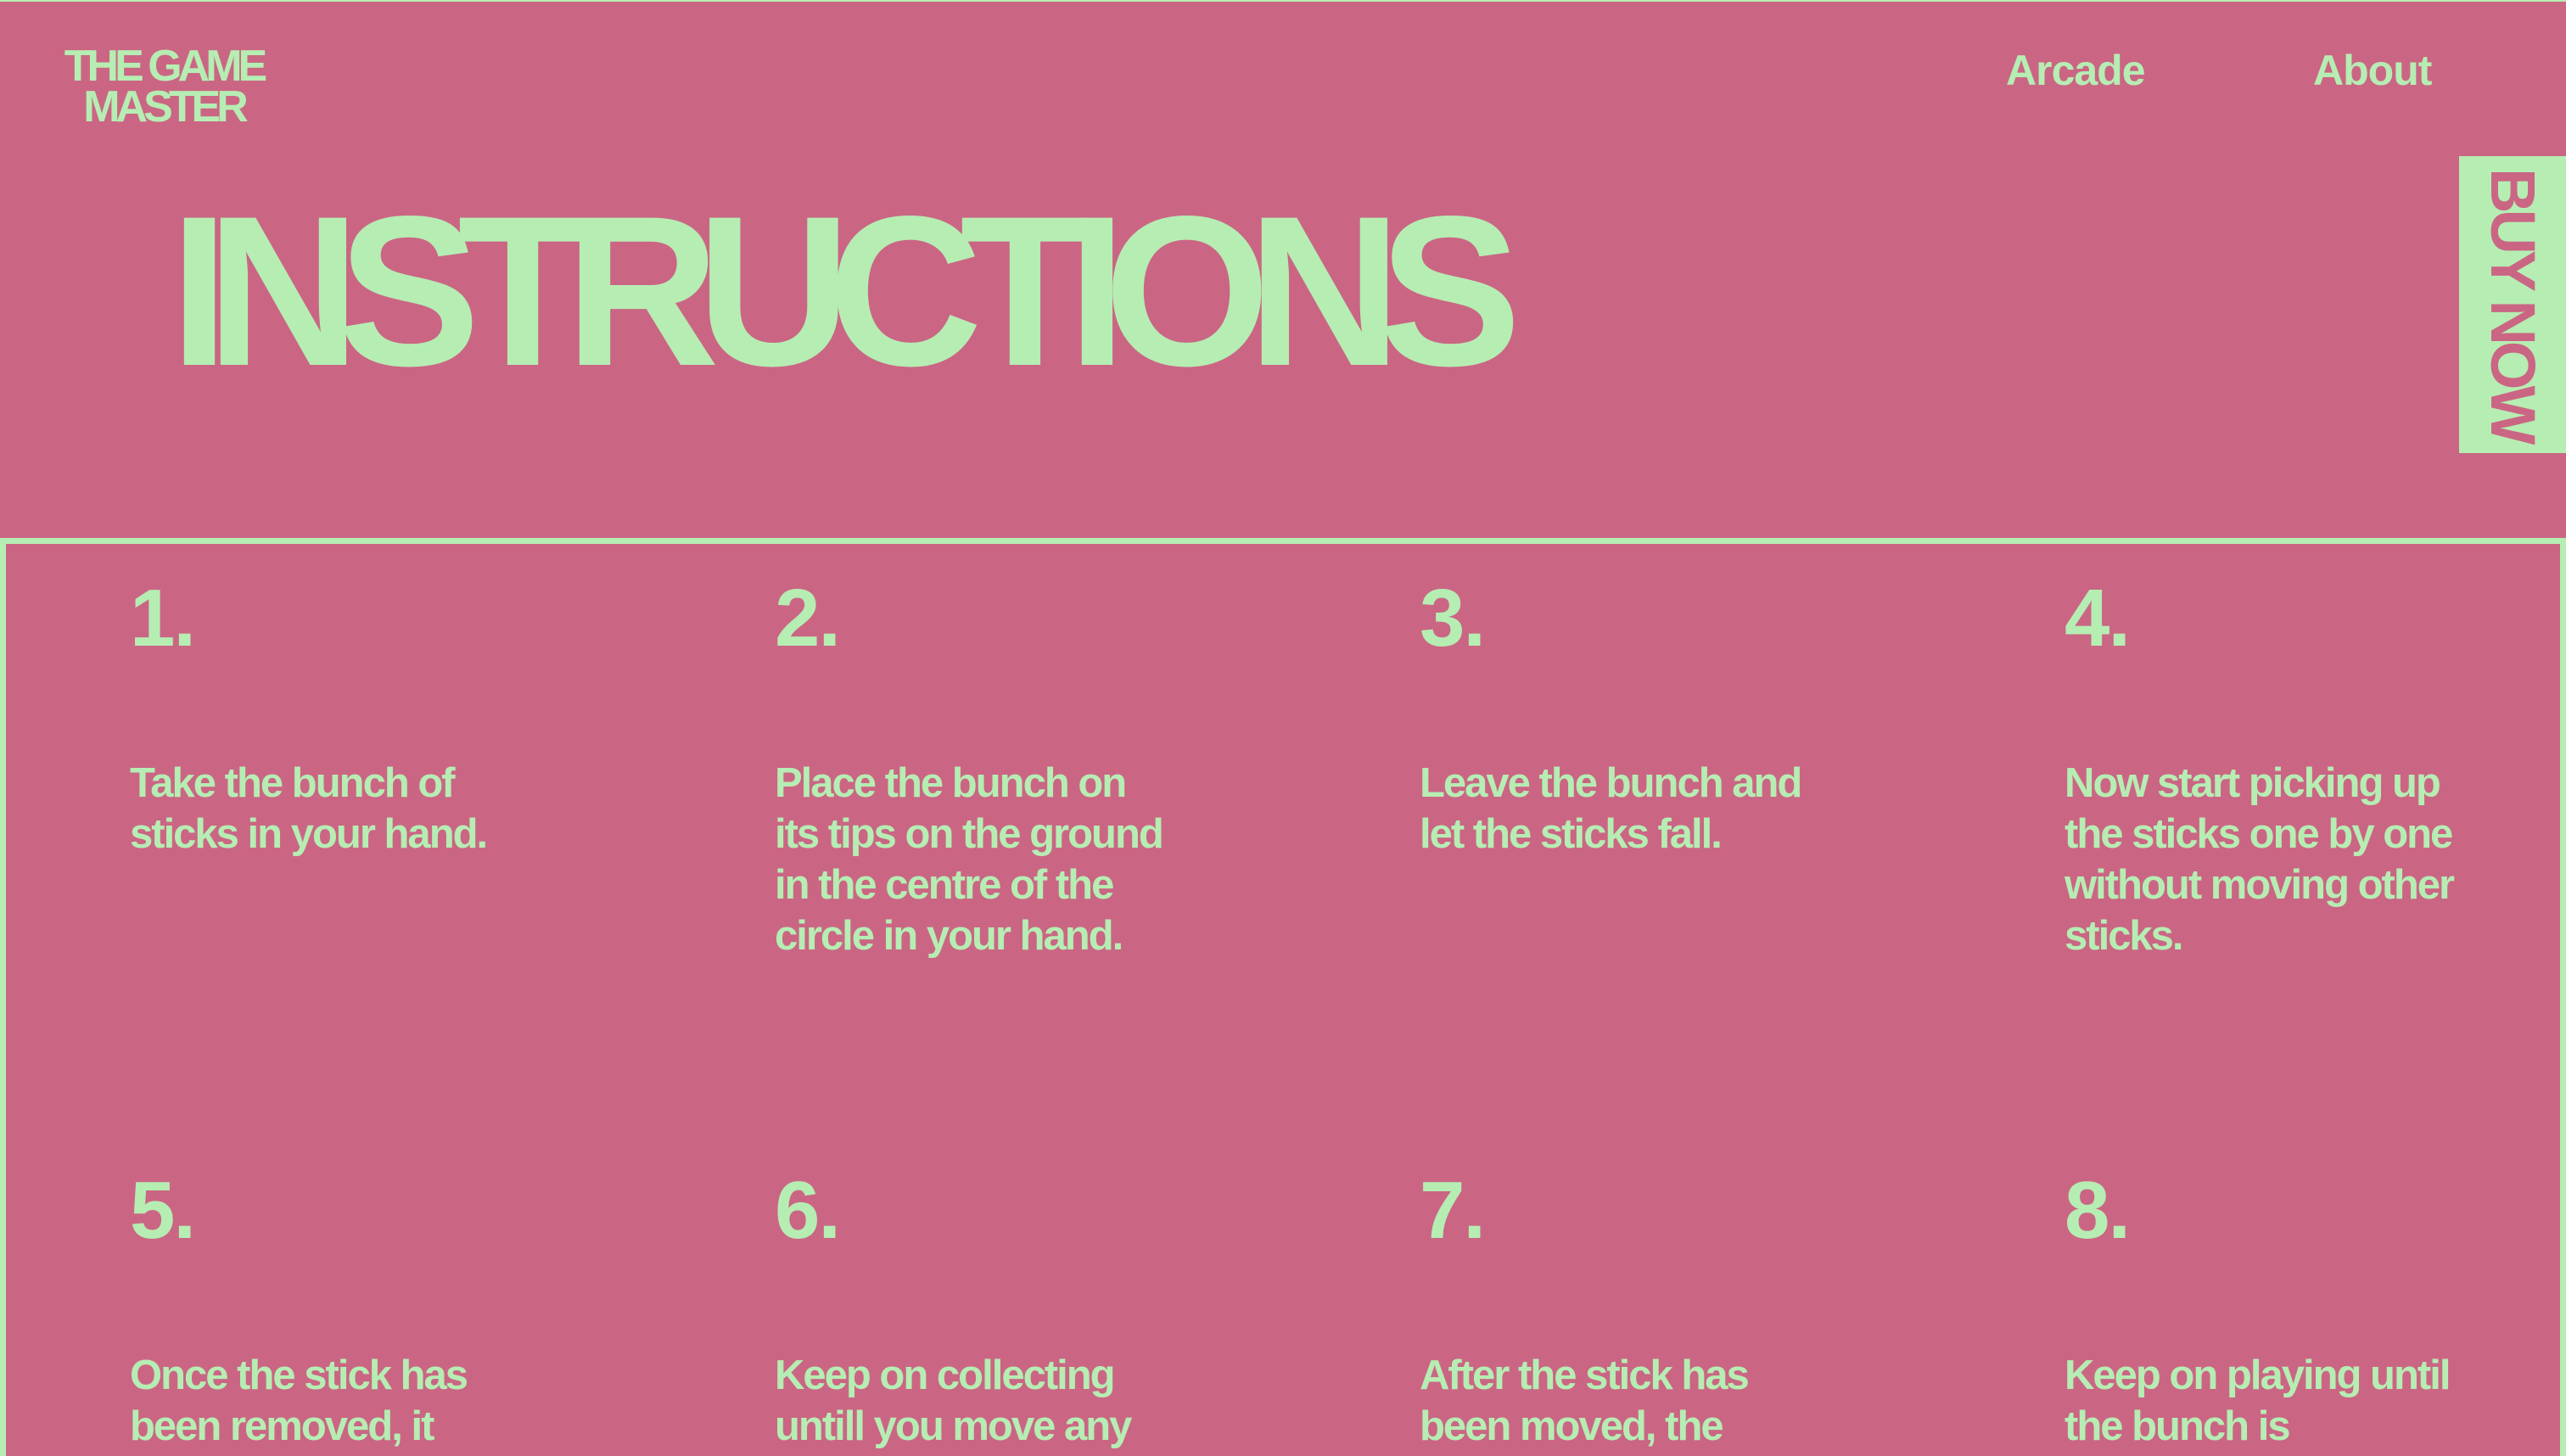 The image size is (2566, 1456). I want to click on nav-link-about: About, so click(2372, 71).